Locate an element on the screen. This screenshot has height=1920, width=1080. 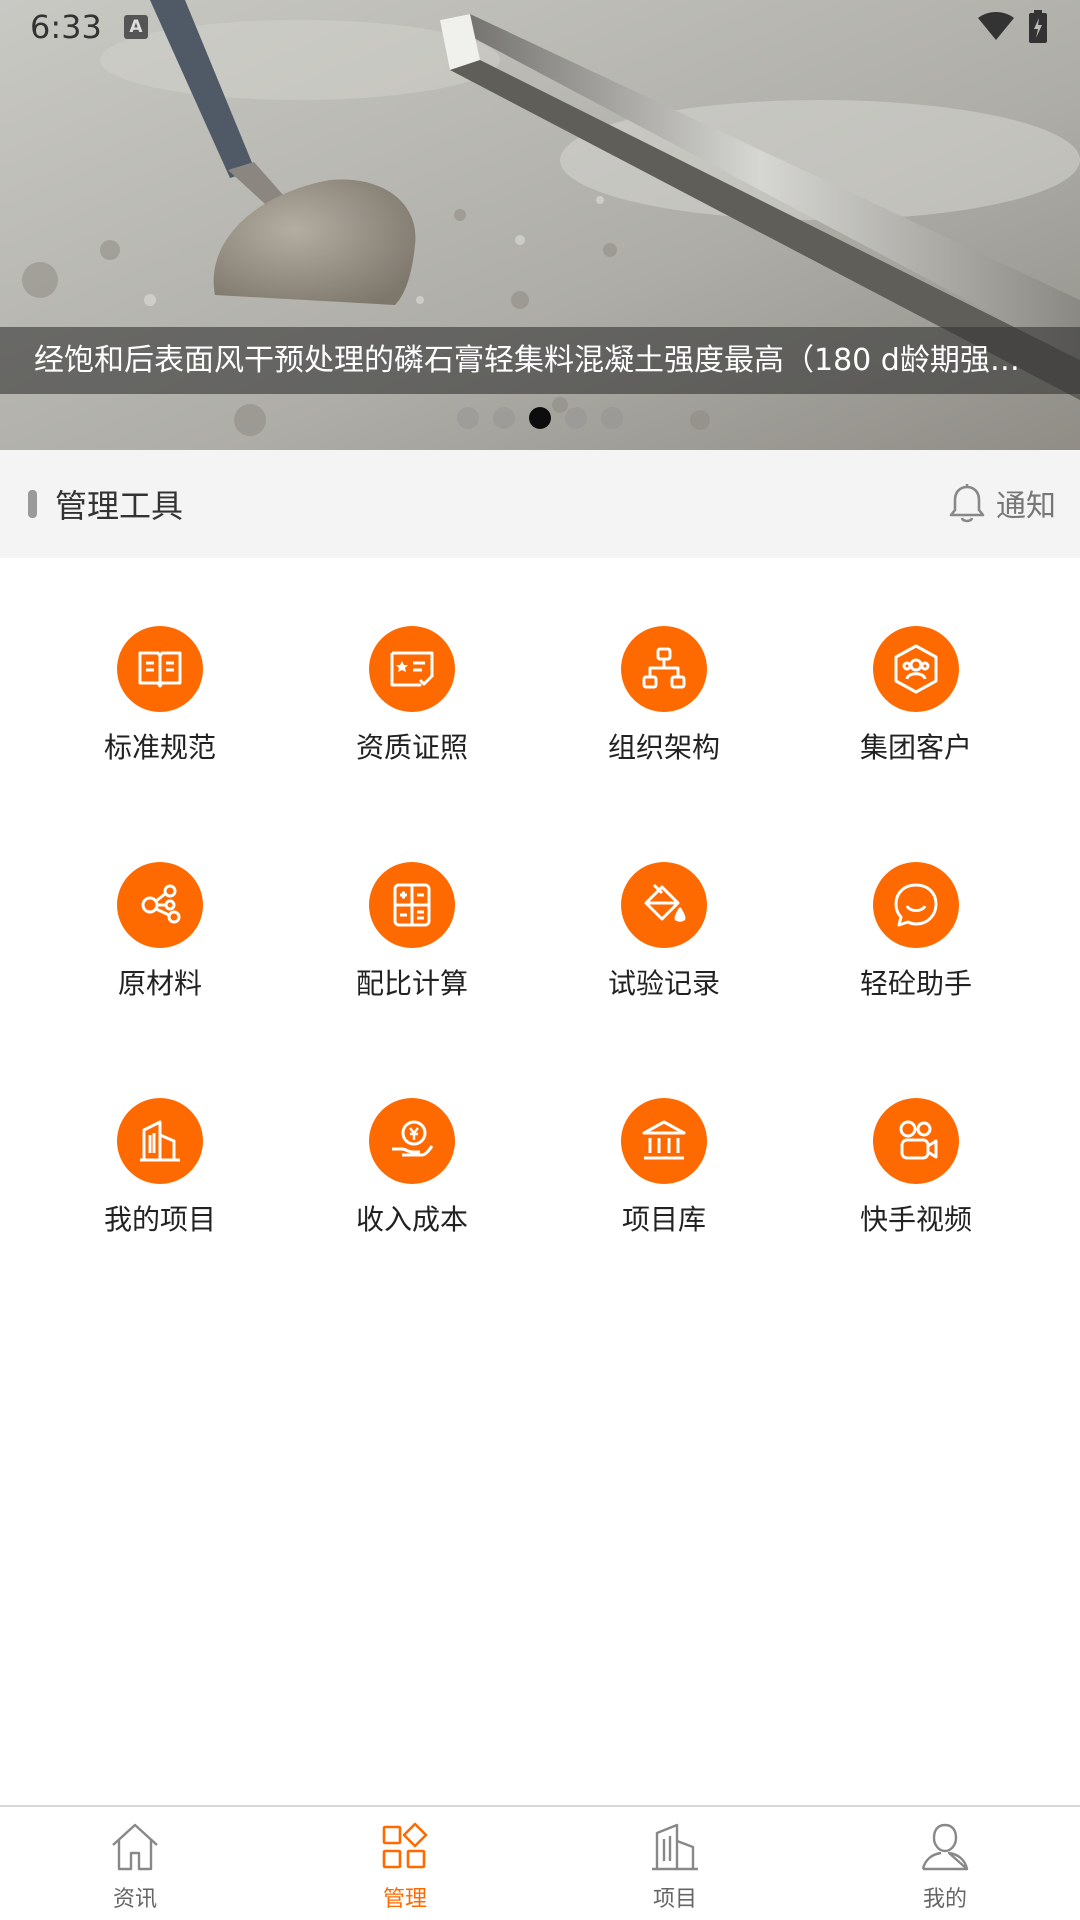
carousel-dot-active is located at coordinates (540, 418).